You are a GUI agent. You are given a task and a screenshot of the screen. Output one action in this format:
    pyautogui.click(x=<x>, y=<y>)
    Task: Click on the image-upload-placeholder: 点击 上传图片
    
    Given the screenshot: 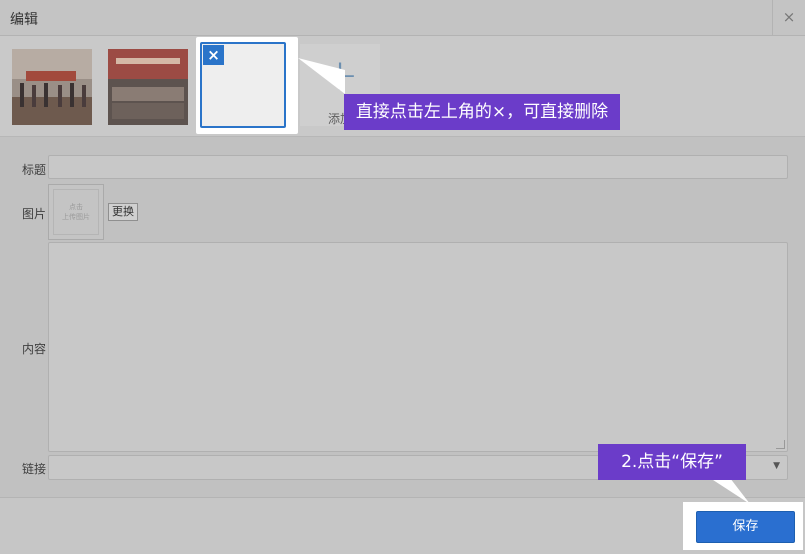 What is the action you would take?
    pyautogui.click(x=76, y=212)
    